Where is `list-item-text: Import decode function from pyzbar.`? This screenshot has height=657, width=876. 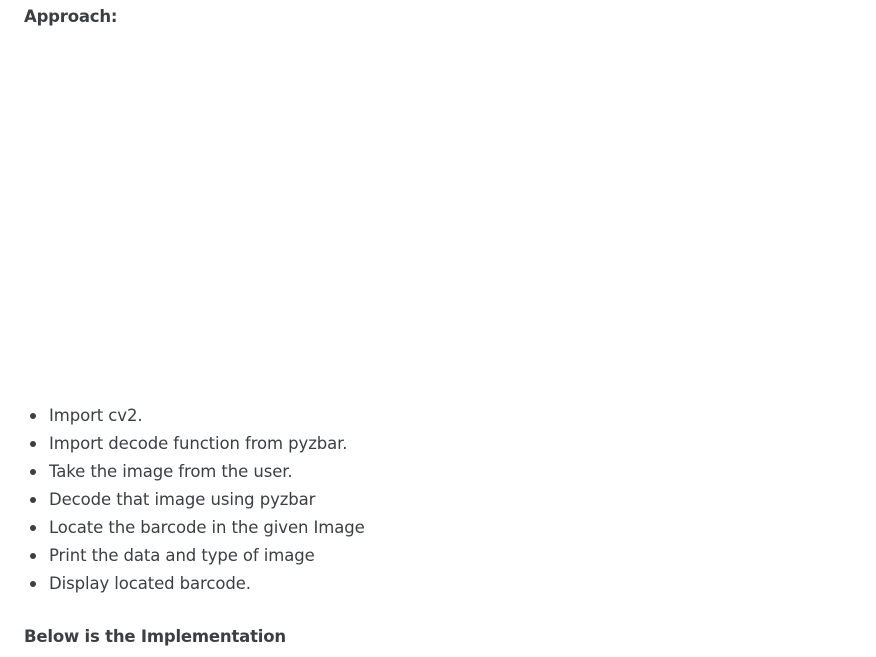 list-item-text: Import decode function from pyzbar. is located at coordinates (198, 443).